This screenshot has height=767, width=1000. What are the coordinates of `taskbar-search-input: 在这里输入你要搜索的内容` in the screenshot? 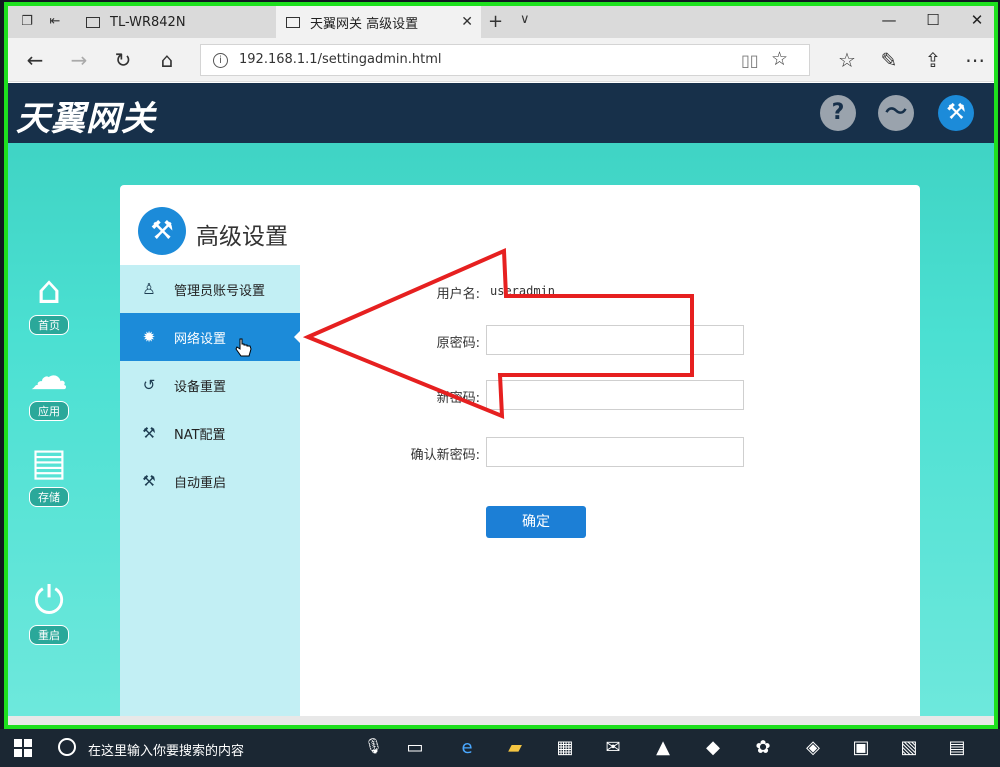 It's located at (166, 749).